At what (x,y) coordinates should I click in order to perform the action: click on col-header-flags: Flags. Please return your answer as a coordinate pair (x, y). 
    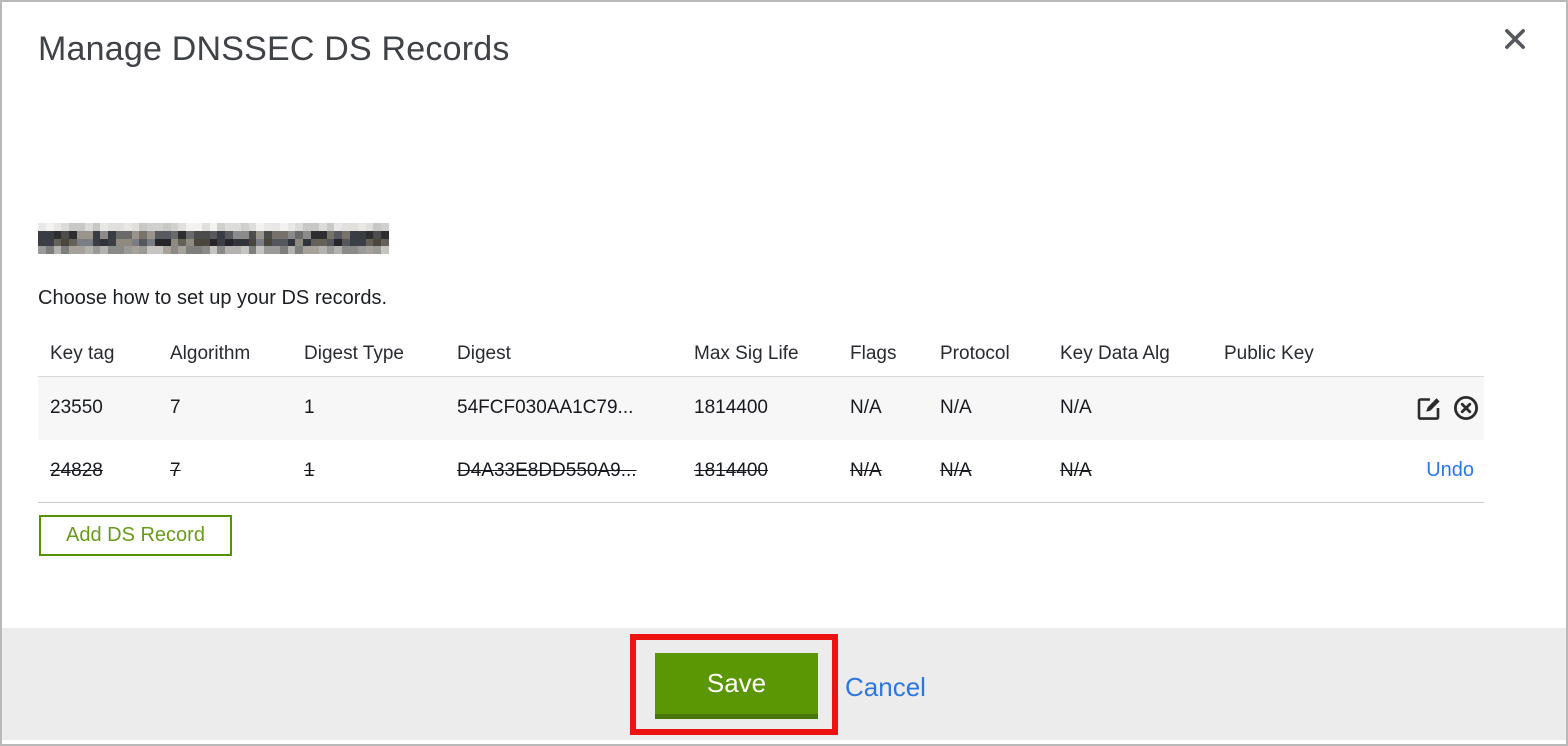
    Looking at the image, I should click on (873, 353).